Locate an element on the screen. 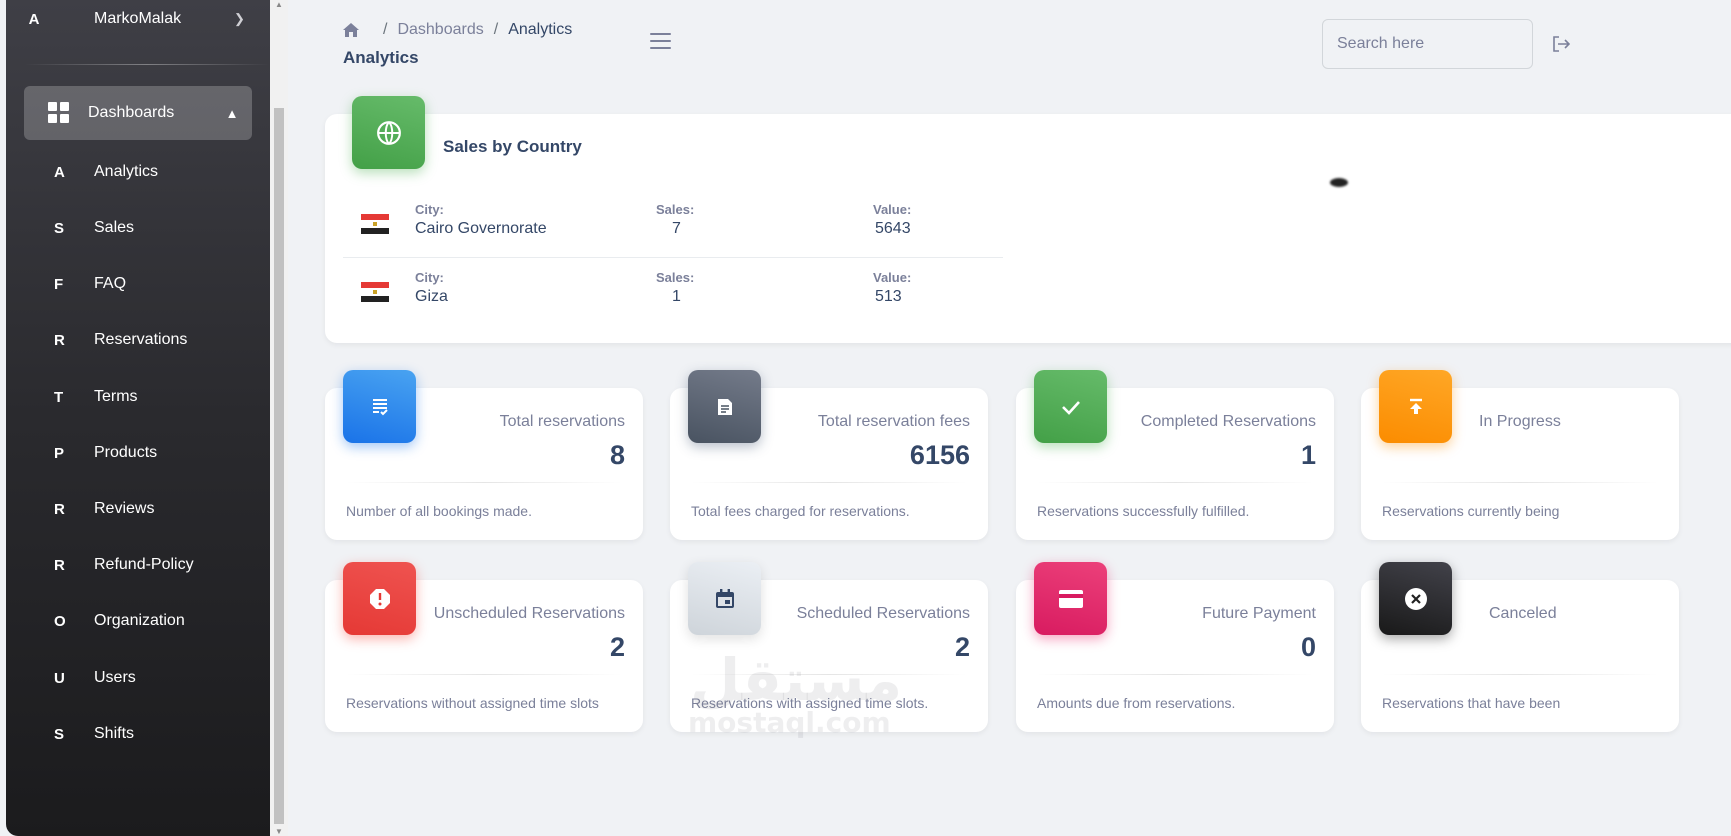 The width and height of the screenshot is (1731, 836). sidebar-item-dashboards: Dashboards ▲ is located at coordinates (138, 113).